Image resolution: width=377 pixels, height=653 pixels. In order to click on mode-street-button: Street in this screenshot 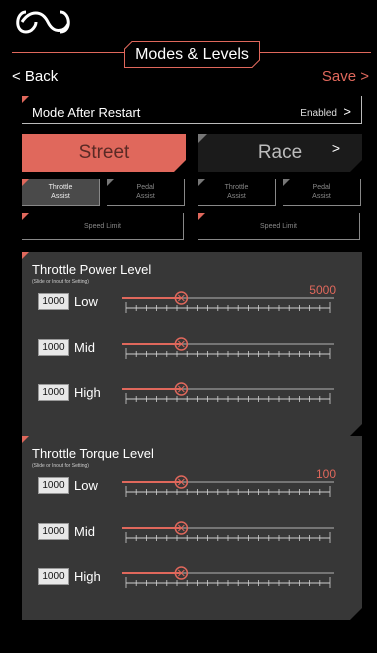, I will do `click(104, 153)`.